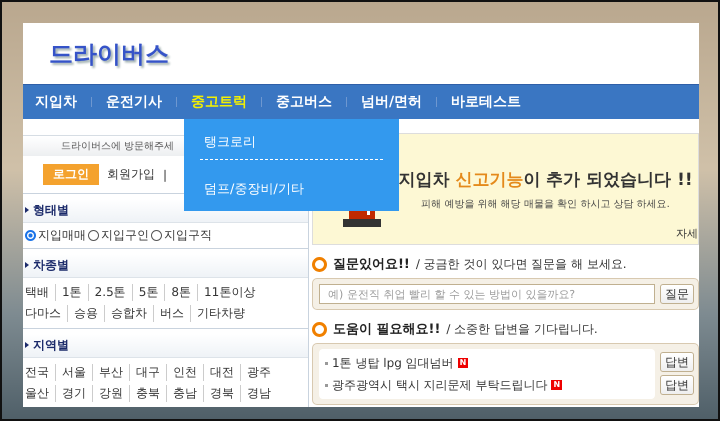 This screenshot has width=720, height=421. I want to click on filter-link: 강원, so click(111, 393).